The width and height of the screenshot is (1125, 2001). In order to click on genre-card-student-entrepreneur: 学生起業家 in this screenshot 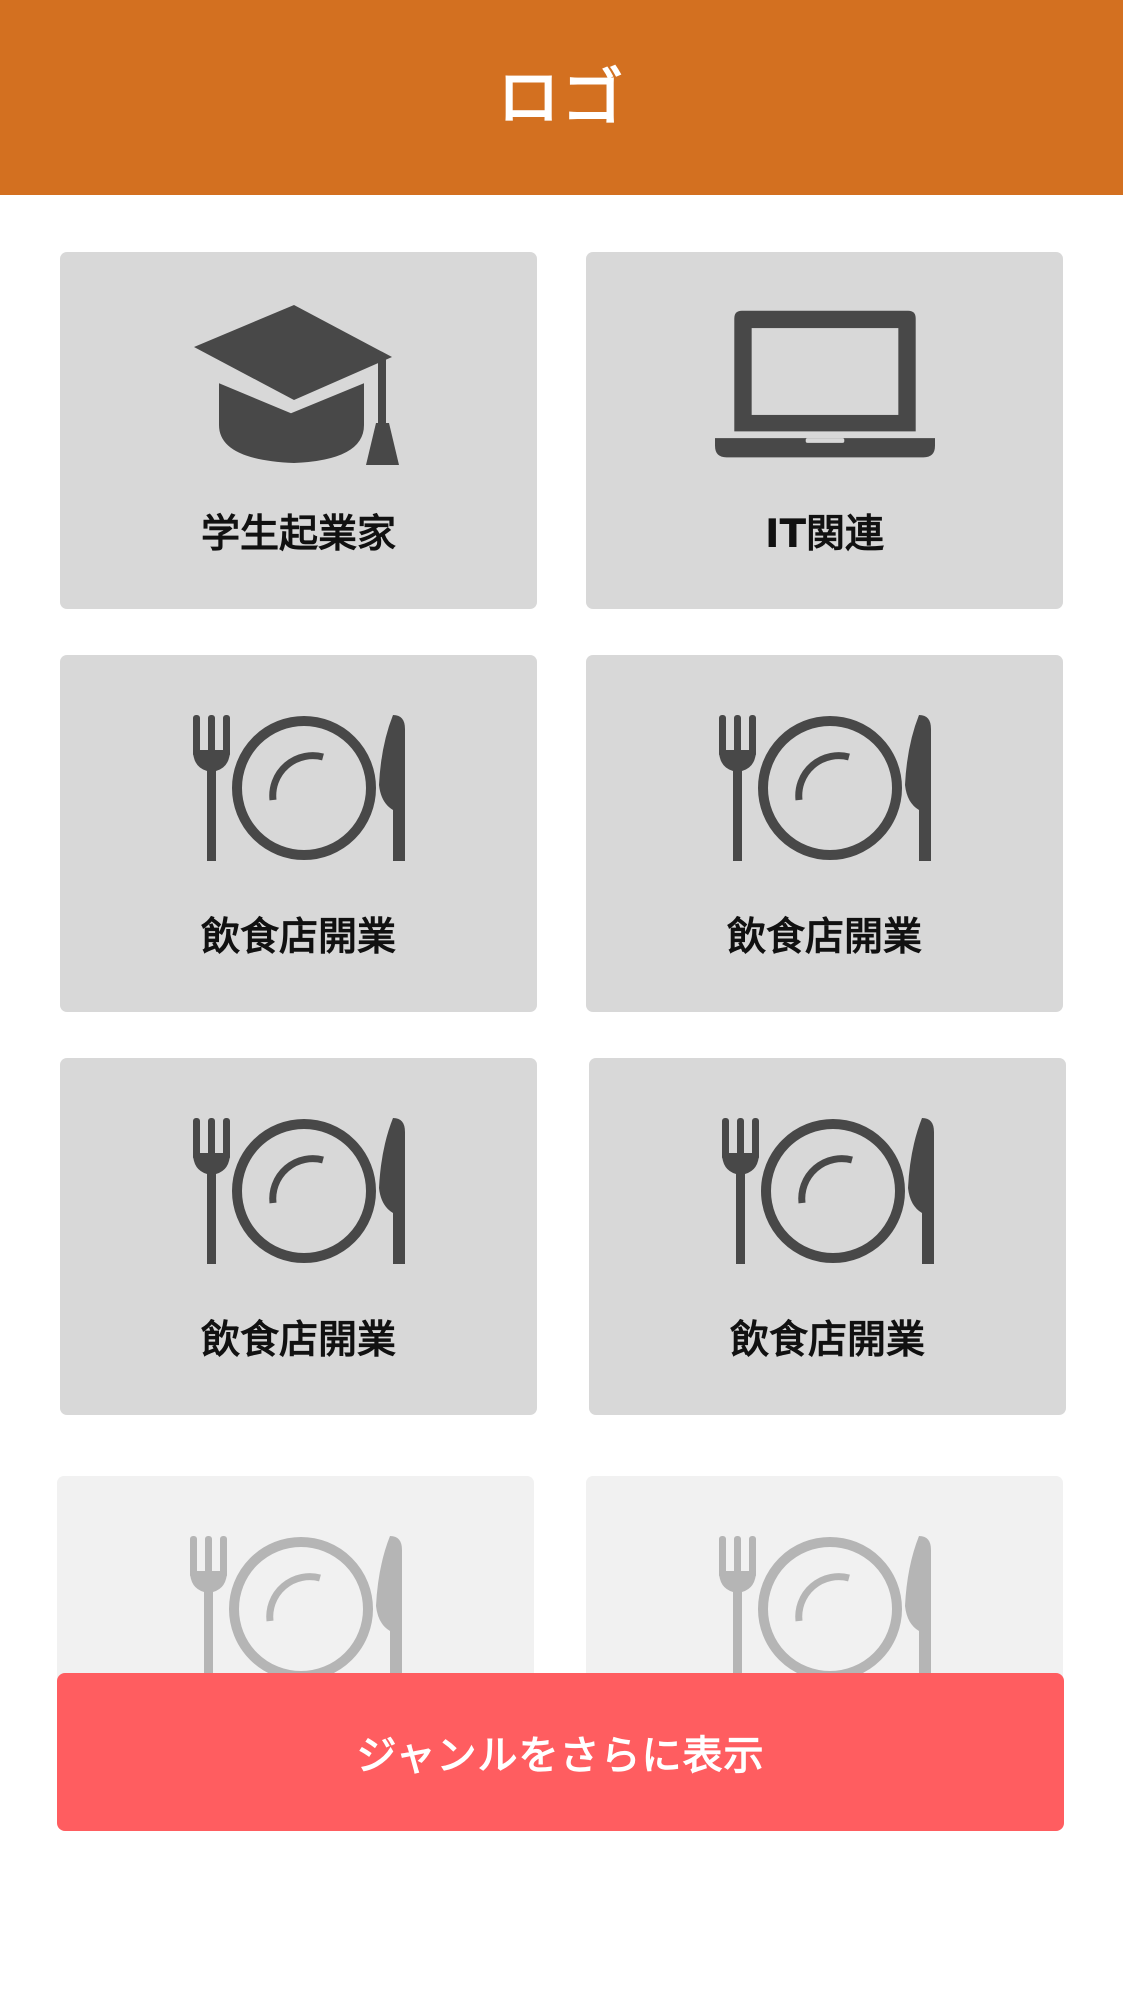, I will do `click(298, 430)`.